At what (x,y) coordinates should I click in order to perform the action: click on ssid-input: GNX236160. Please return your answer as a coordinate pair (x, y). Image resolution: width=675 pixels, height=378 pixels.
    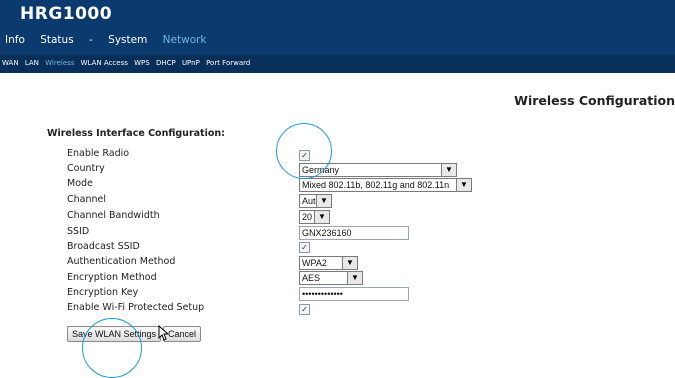
    Looking at the image, I should click on (354, 233).